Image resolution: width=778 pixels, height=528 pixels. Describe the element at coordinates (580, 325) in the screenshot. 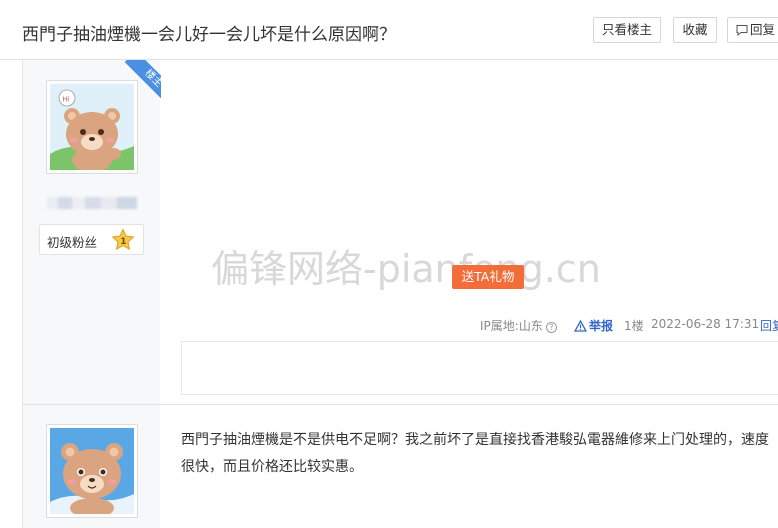

I see `warning-icon` at that location.